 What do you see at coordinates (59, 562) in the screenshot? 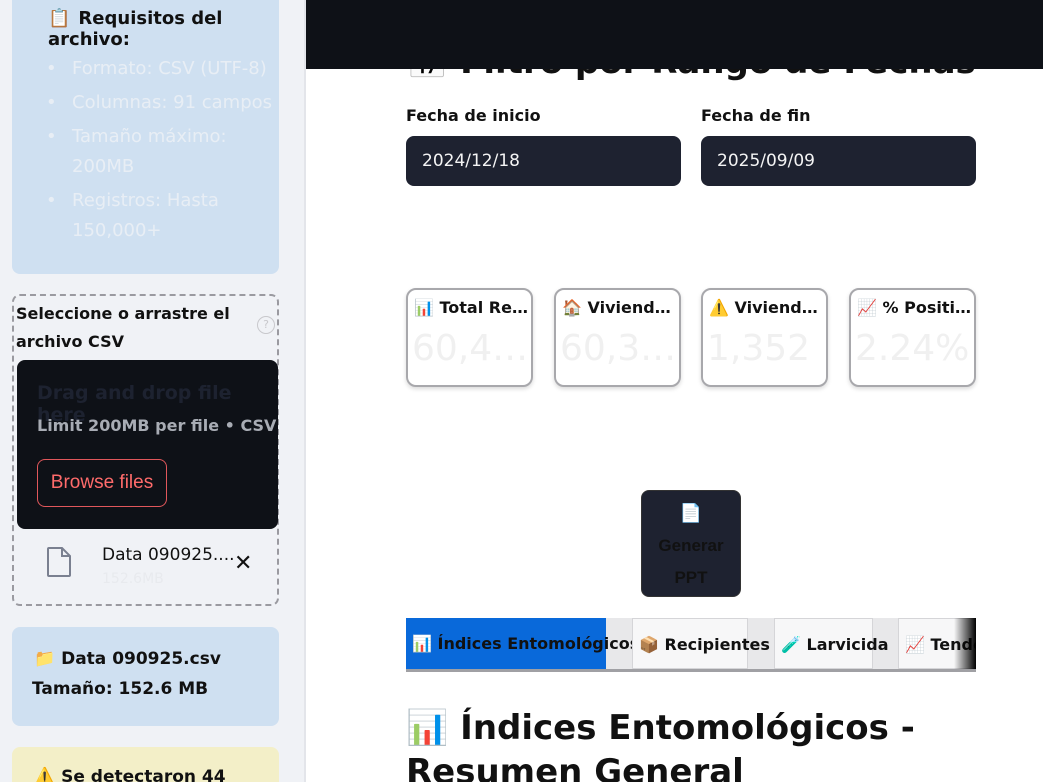
I see `file-icon` at bounding box center [59, 562].